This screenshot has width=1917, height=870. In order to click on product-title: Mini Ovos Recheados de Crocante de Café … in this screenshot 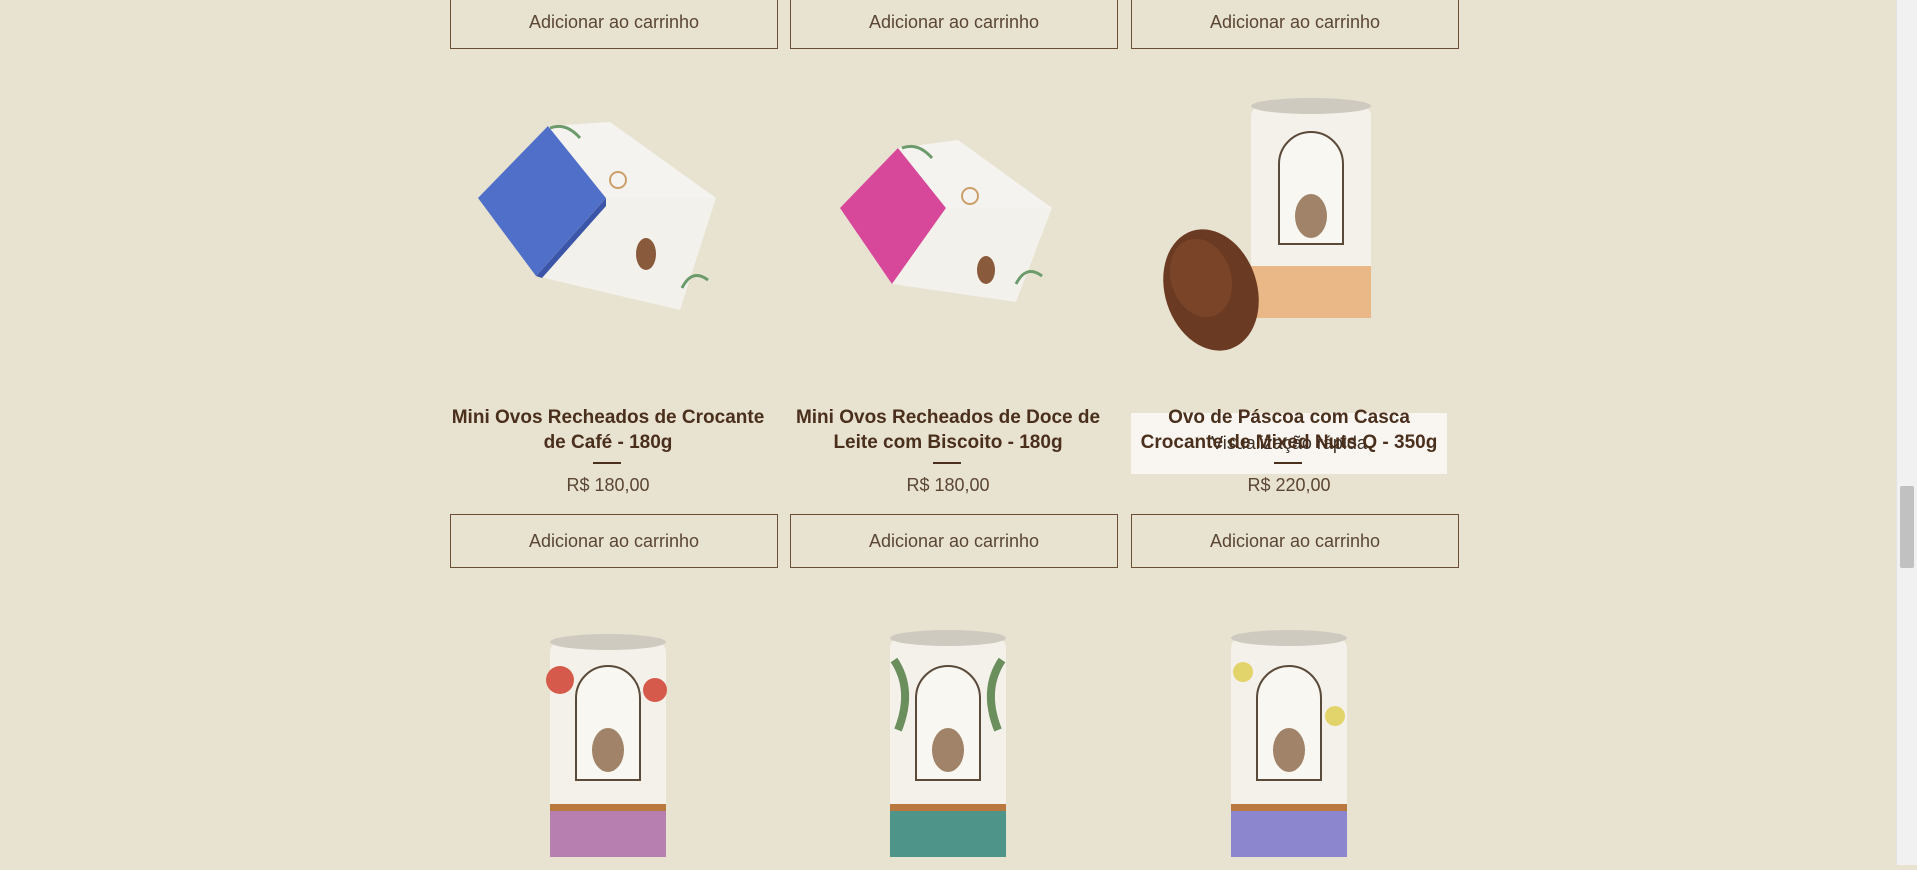, I will do `click(608, 430)`.